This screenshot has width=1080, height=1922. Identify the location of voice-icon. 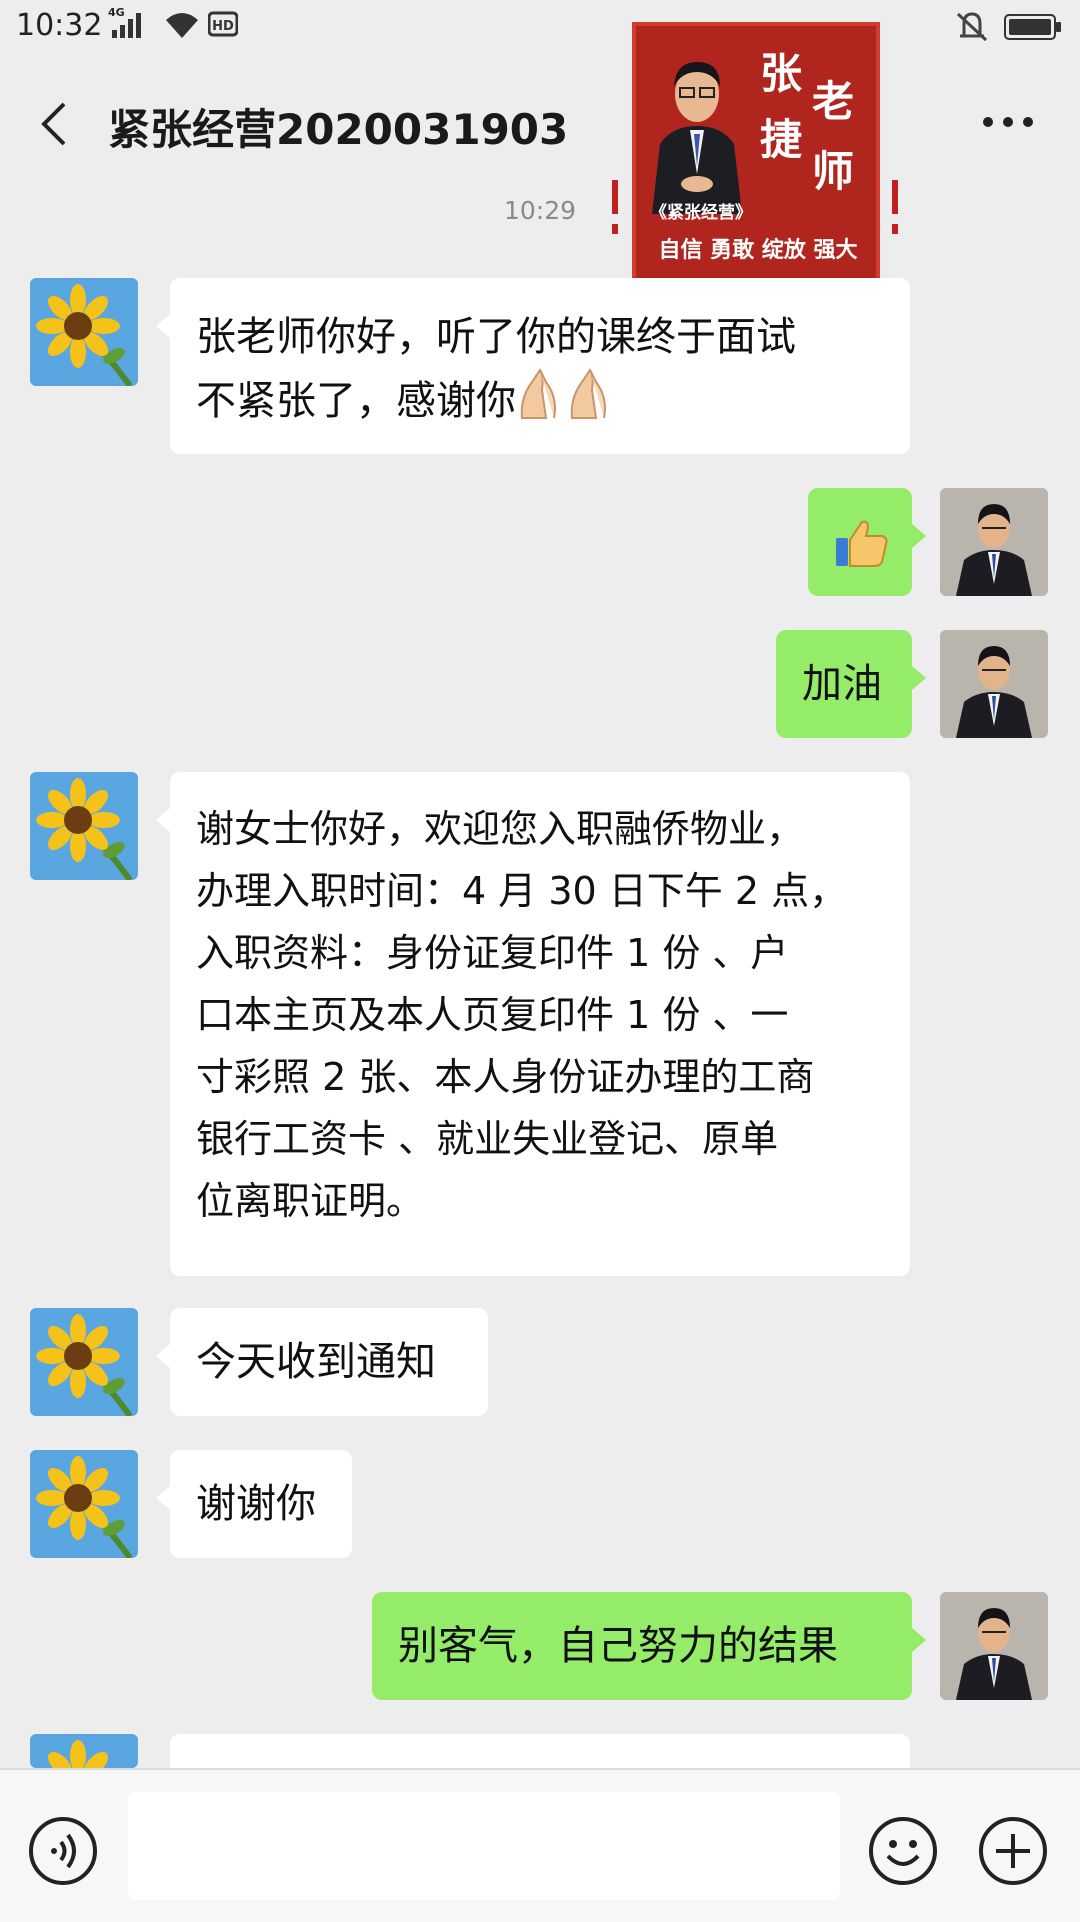
(63, 1851).